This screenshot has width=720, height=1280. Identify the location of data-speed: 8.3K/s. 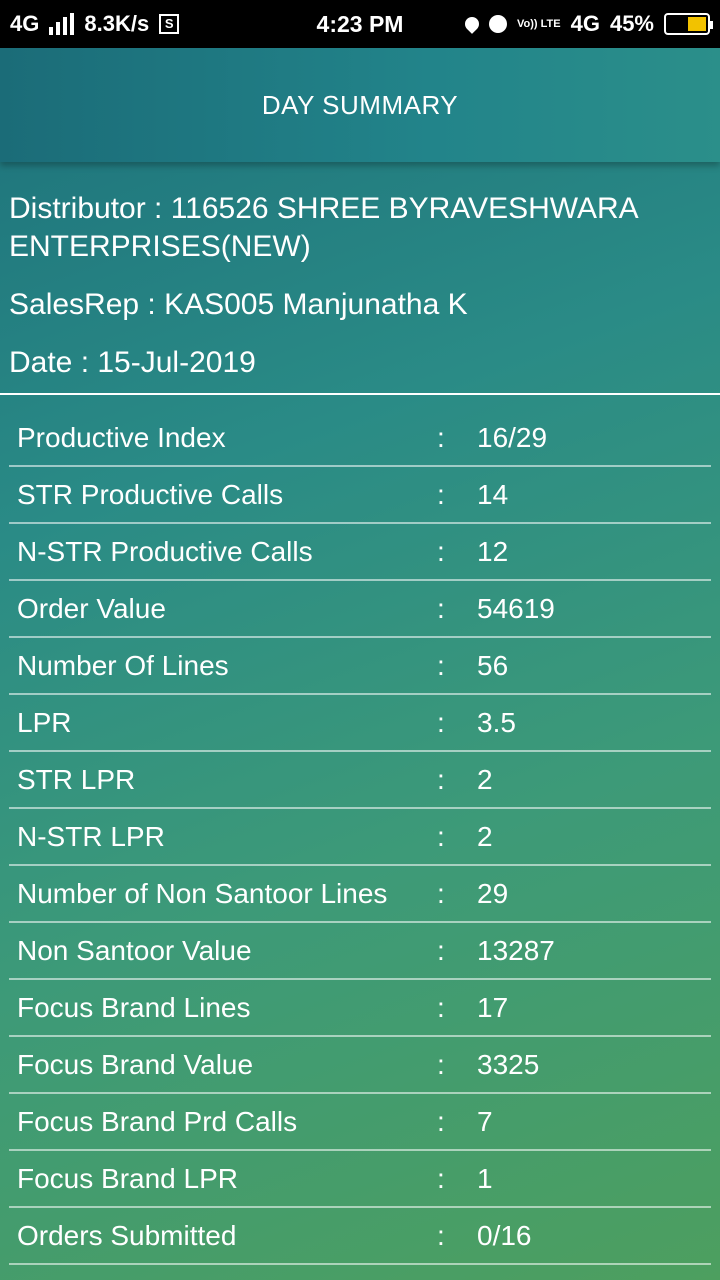
(117, 23).